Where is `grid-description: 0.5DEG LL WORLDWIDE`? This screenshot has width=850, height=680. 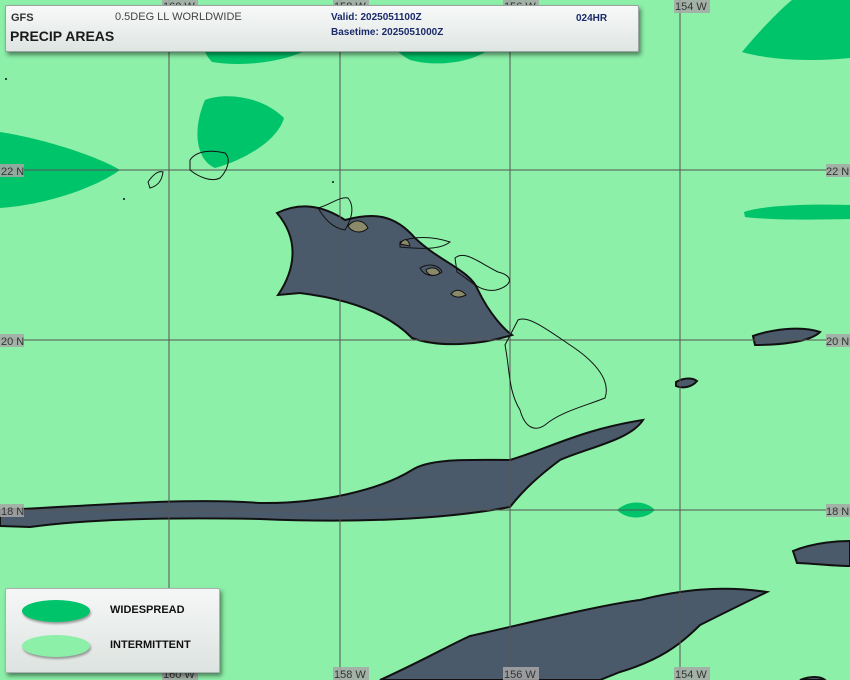 grid-description: 0.5DEG LL WORLDWIDE is located at coordinates (178, 17).